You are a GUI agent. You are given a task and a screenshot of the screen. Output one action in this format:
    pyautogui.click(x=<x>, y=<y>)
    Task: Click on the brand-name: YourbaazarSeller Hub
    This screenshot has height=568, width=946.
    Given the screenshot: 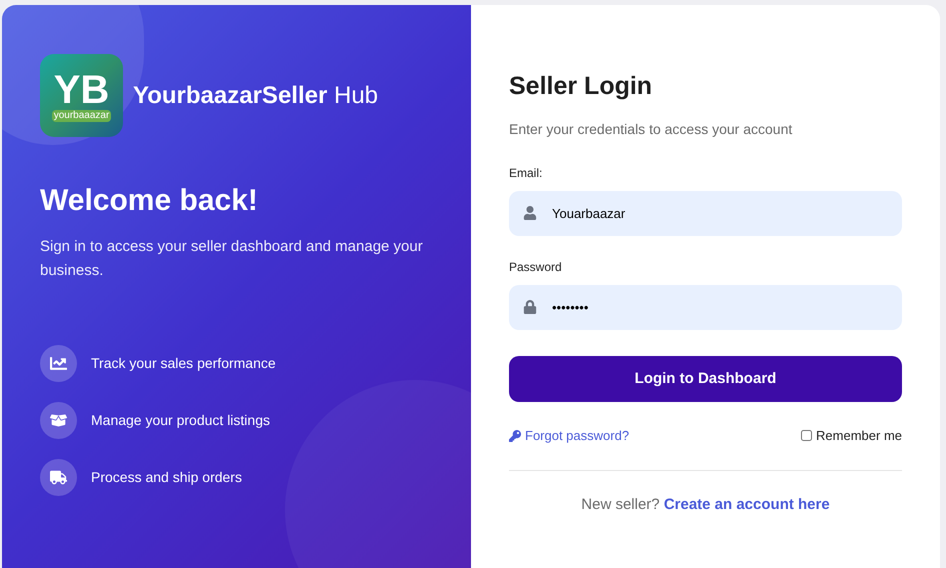 What is the action you would take?
    pyautogui.click(x=255, y=95)
    